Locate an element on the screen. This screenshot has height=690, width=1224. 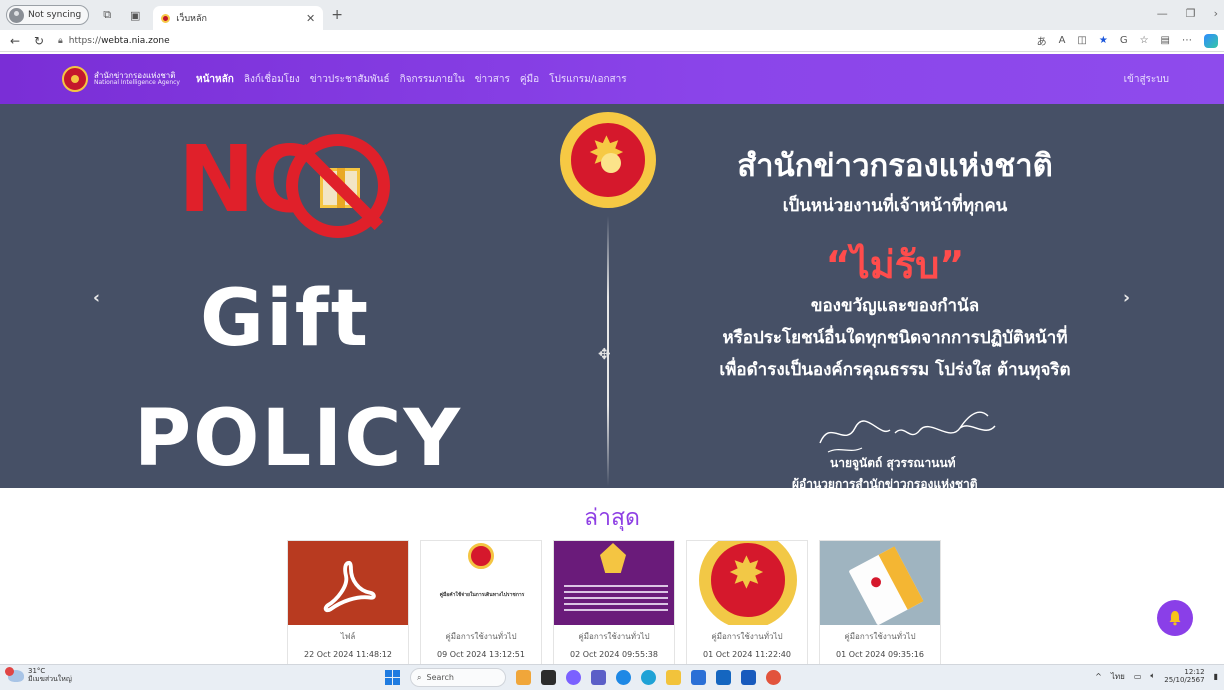
weather-widget: 31°C มีเมฆส่วนใหญ่ is located at coordinates (38, 674).